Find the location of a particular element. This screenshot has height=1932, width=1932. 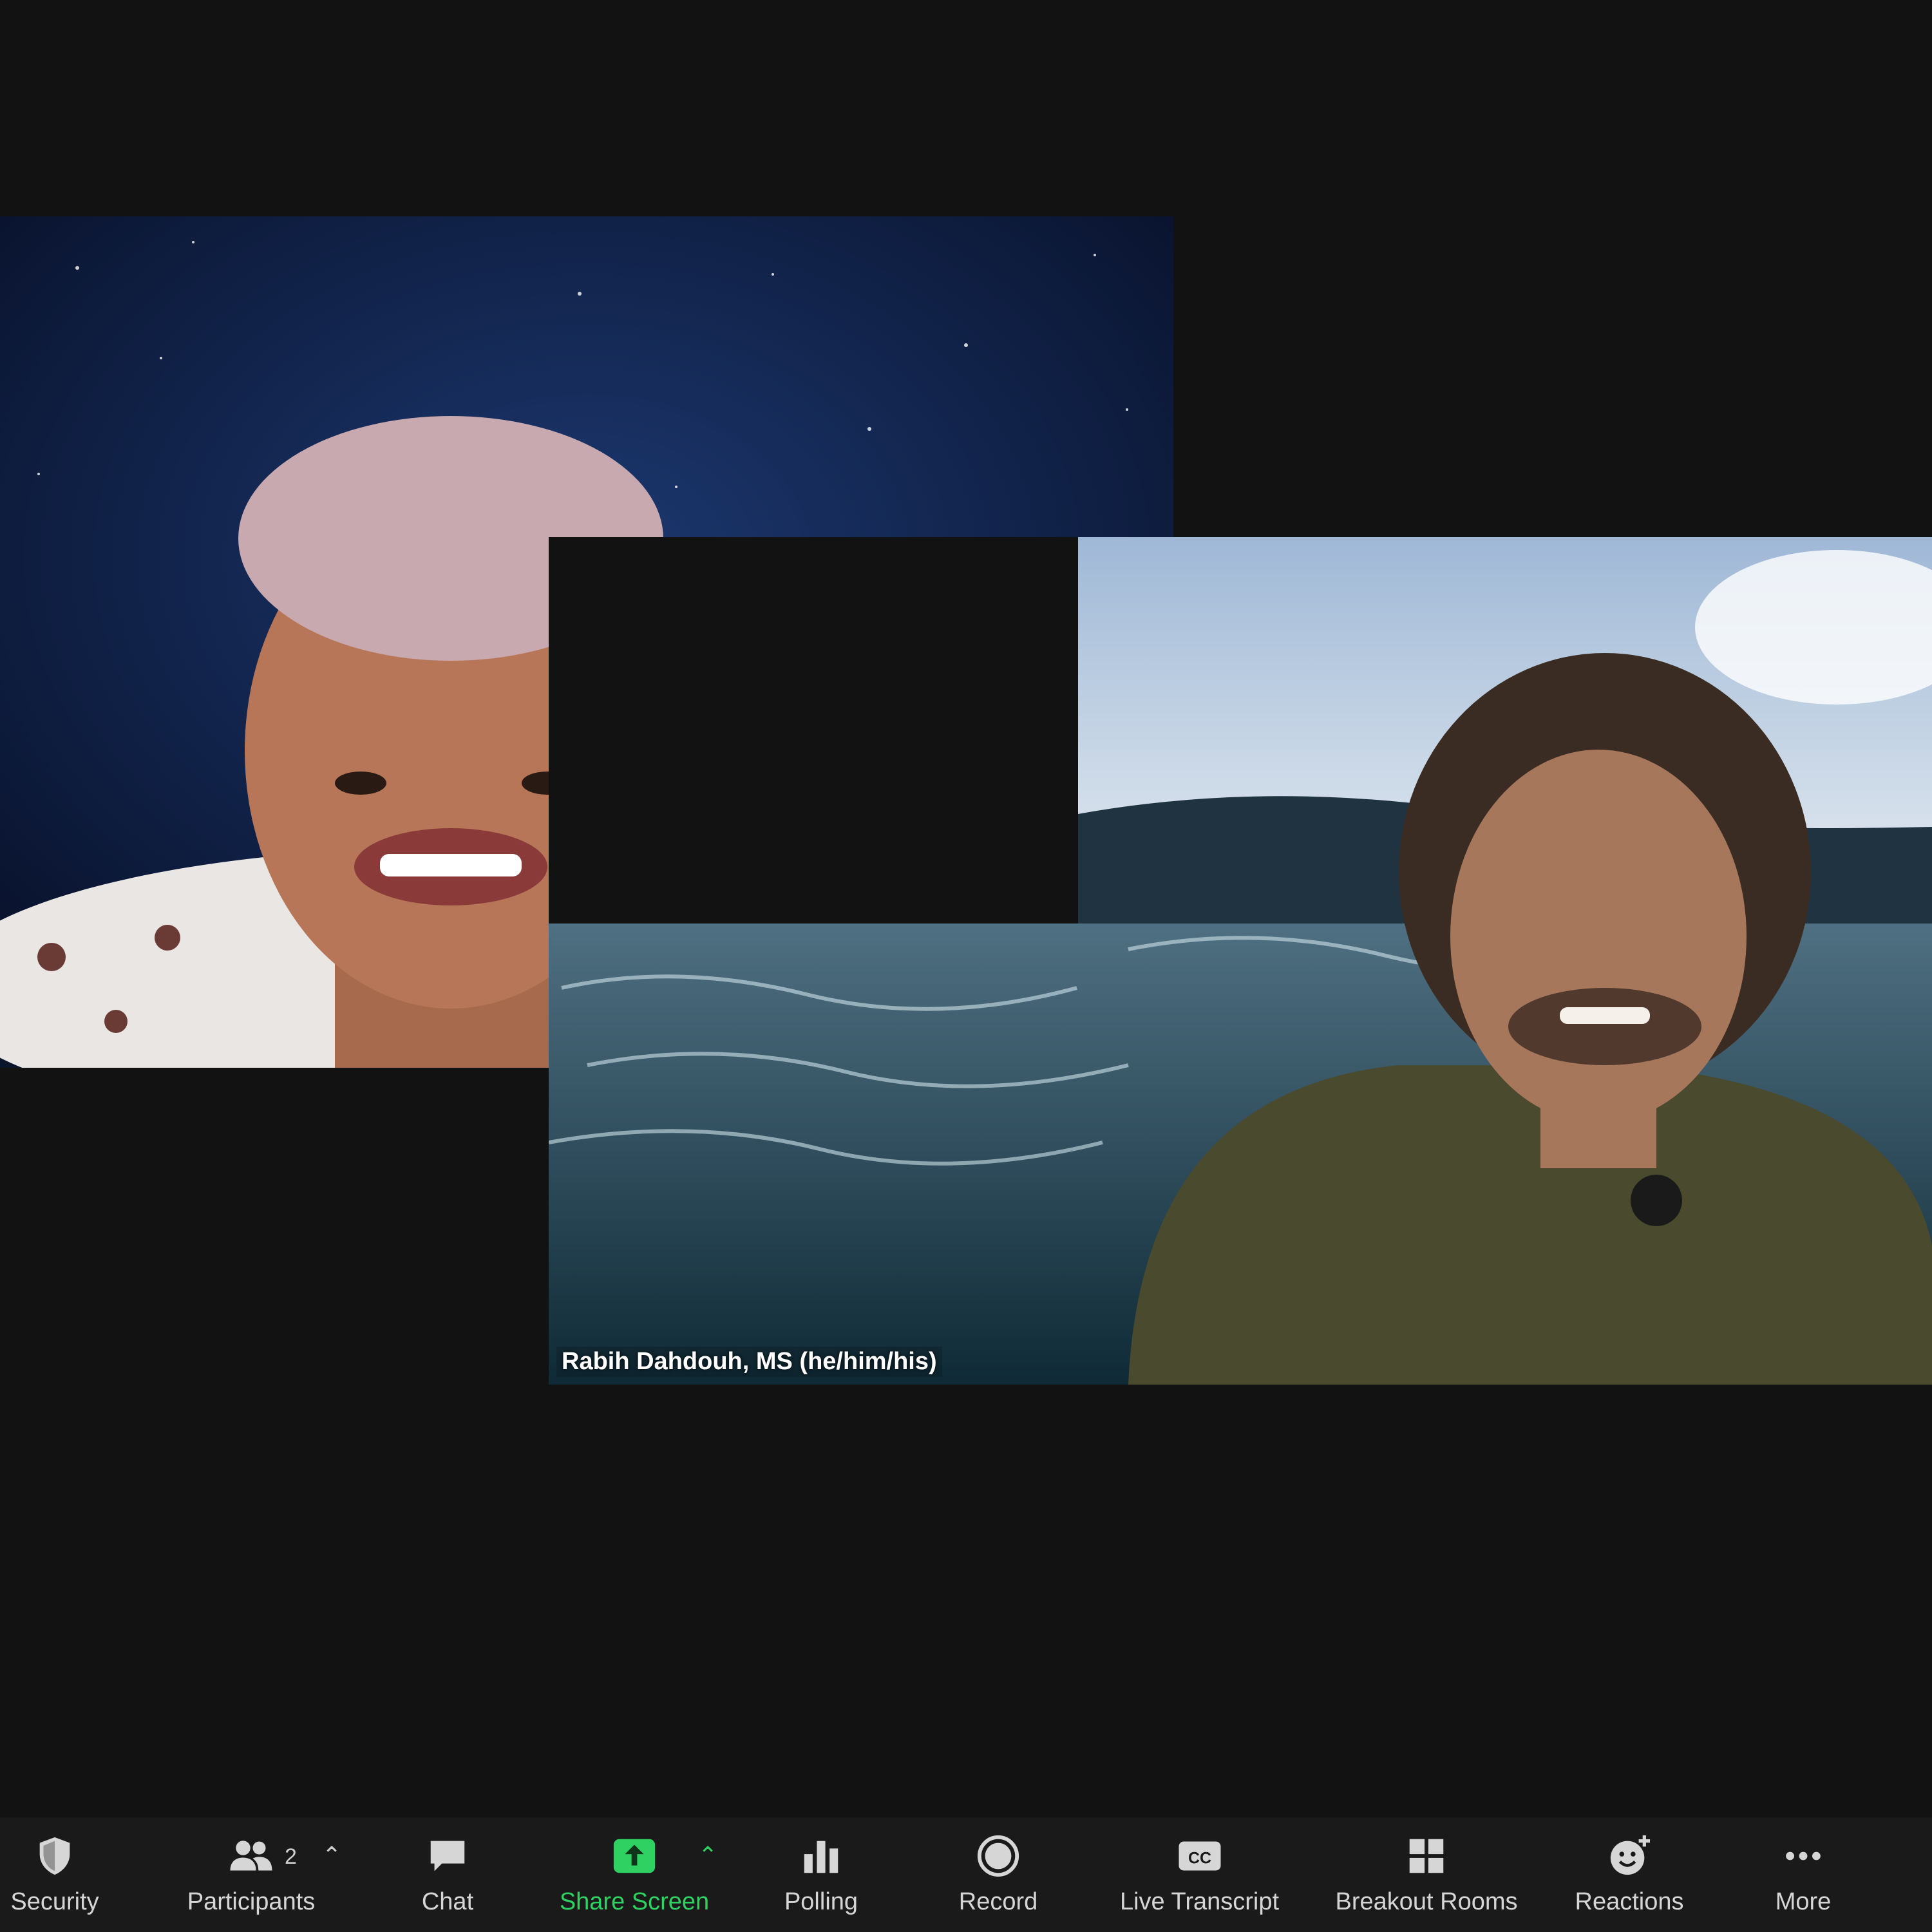

participants-button: Participants is located at coordinates (251, 1878).